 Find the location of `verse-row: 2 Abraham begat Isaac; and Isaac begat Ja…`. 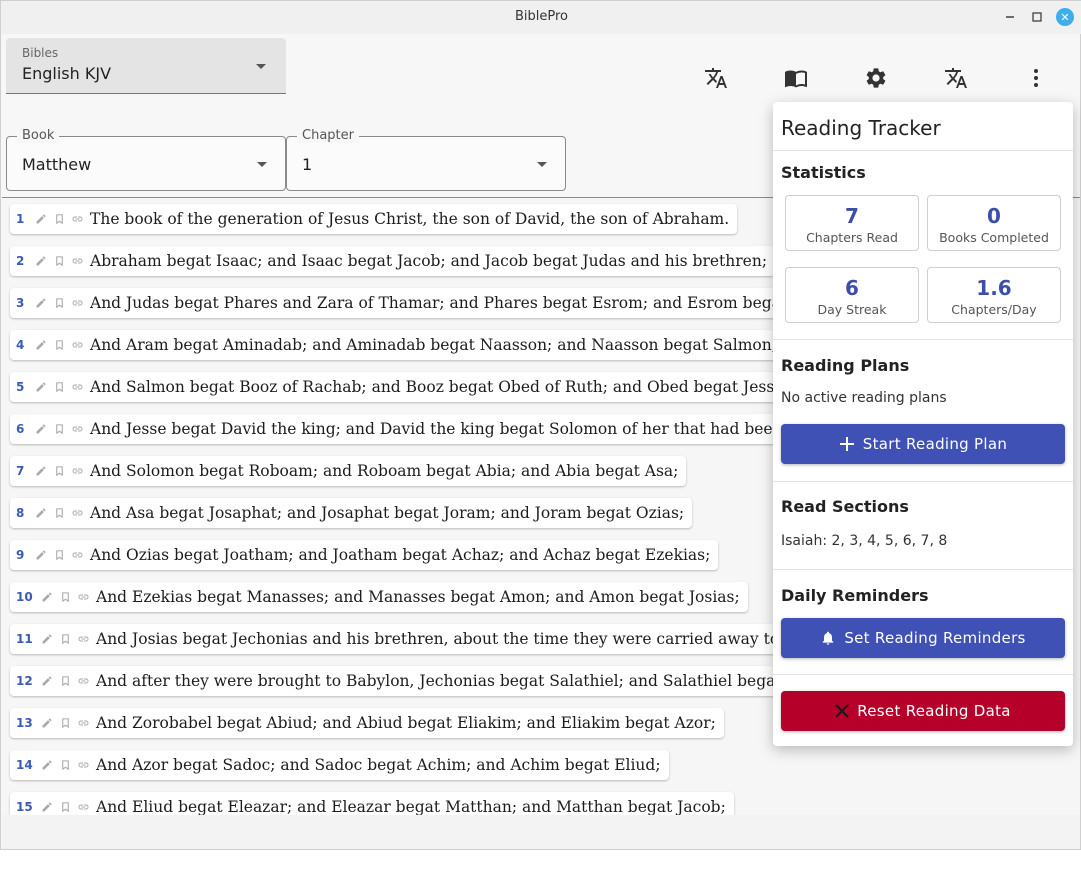

verse-row: 2 Abraham begat Isaac; and Isaac begat Ja… is located at coordinates (393, 261).